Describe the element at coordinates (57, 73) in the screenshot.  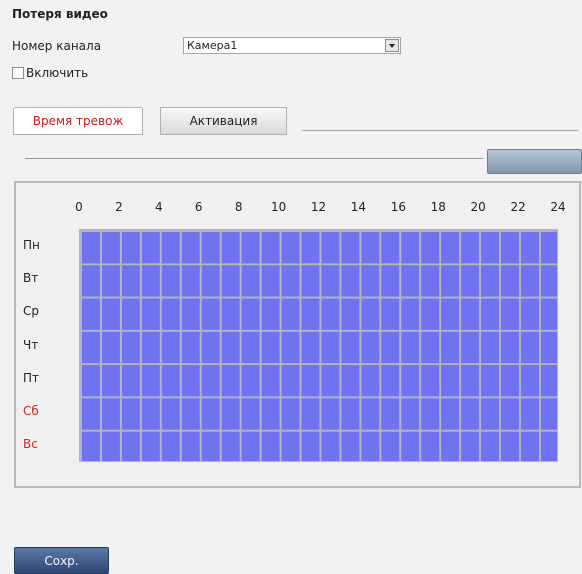
I see `enable-label: Включить` at that location.